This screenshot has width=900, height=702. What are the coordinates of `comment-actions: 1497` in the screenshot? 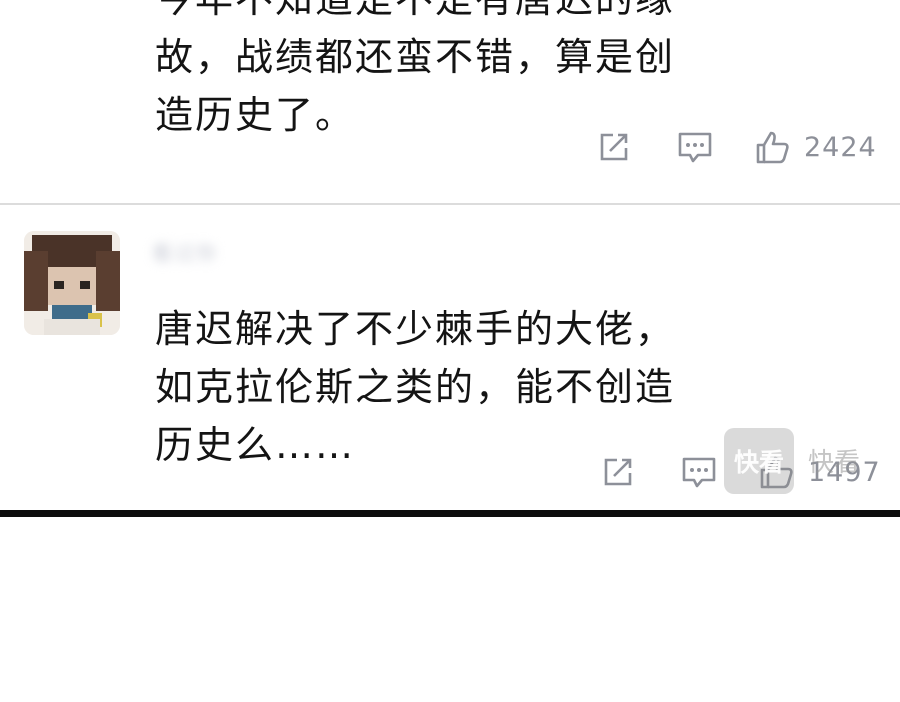 It's located at (745, 472).